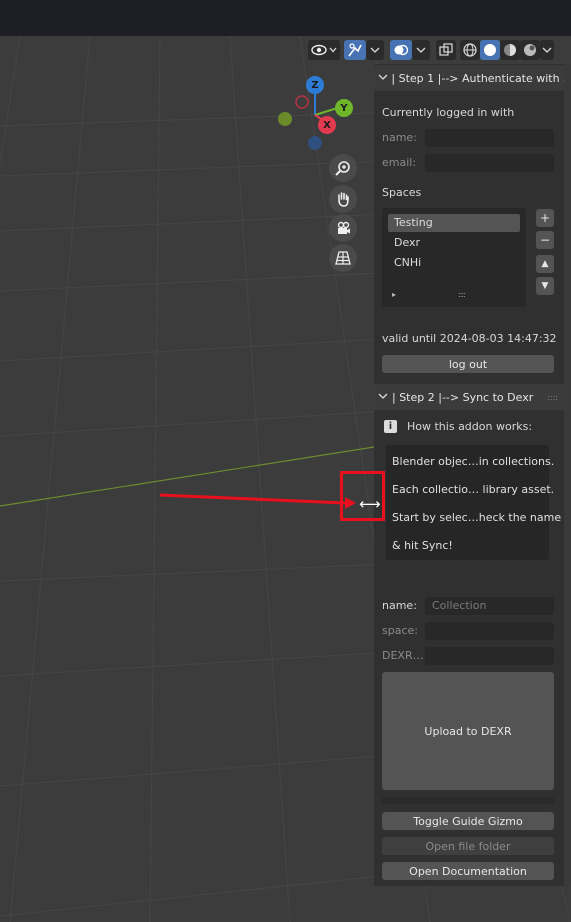 The image size is (571, 922). Describe the element at coordinates (489, 656) in the screenshot. I see `dexr-field` at that location.